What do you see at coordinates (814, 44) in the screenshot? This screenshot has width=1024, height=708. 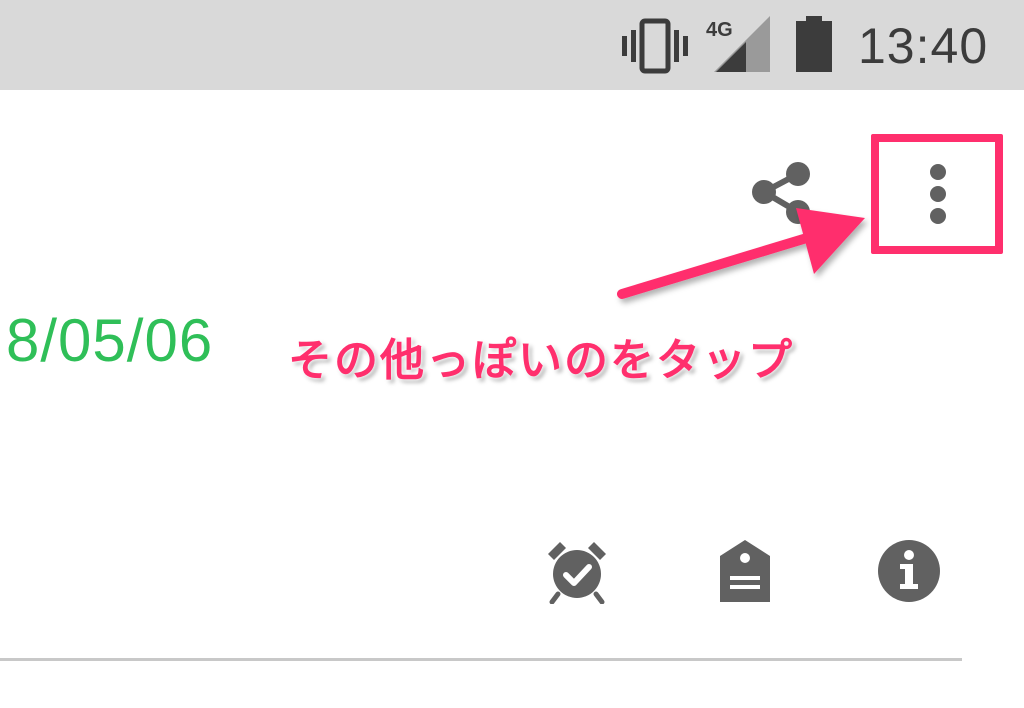 I see `battery-icon` at bounding box center [814, 44].